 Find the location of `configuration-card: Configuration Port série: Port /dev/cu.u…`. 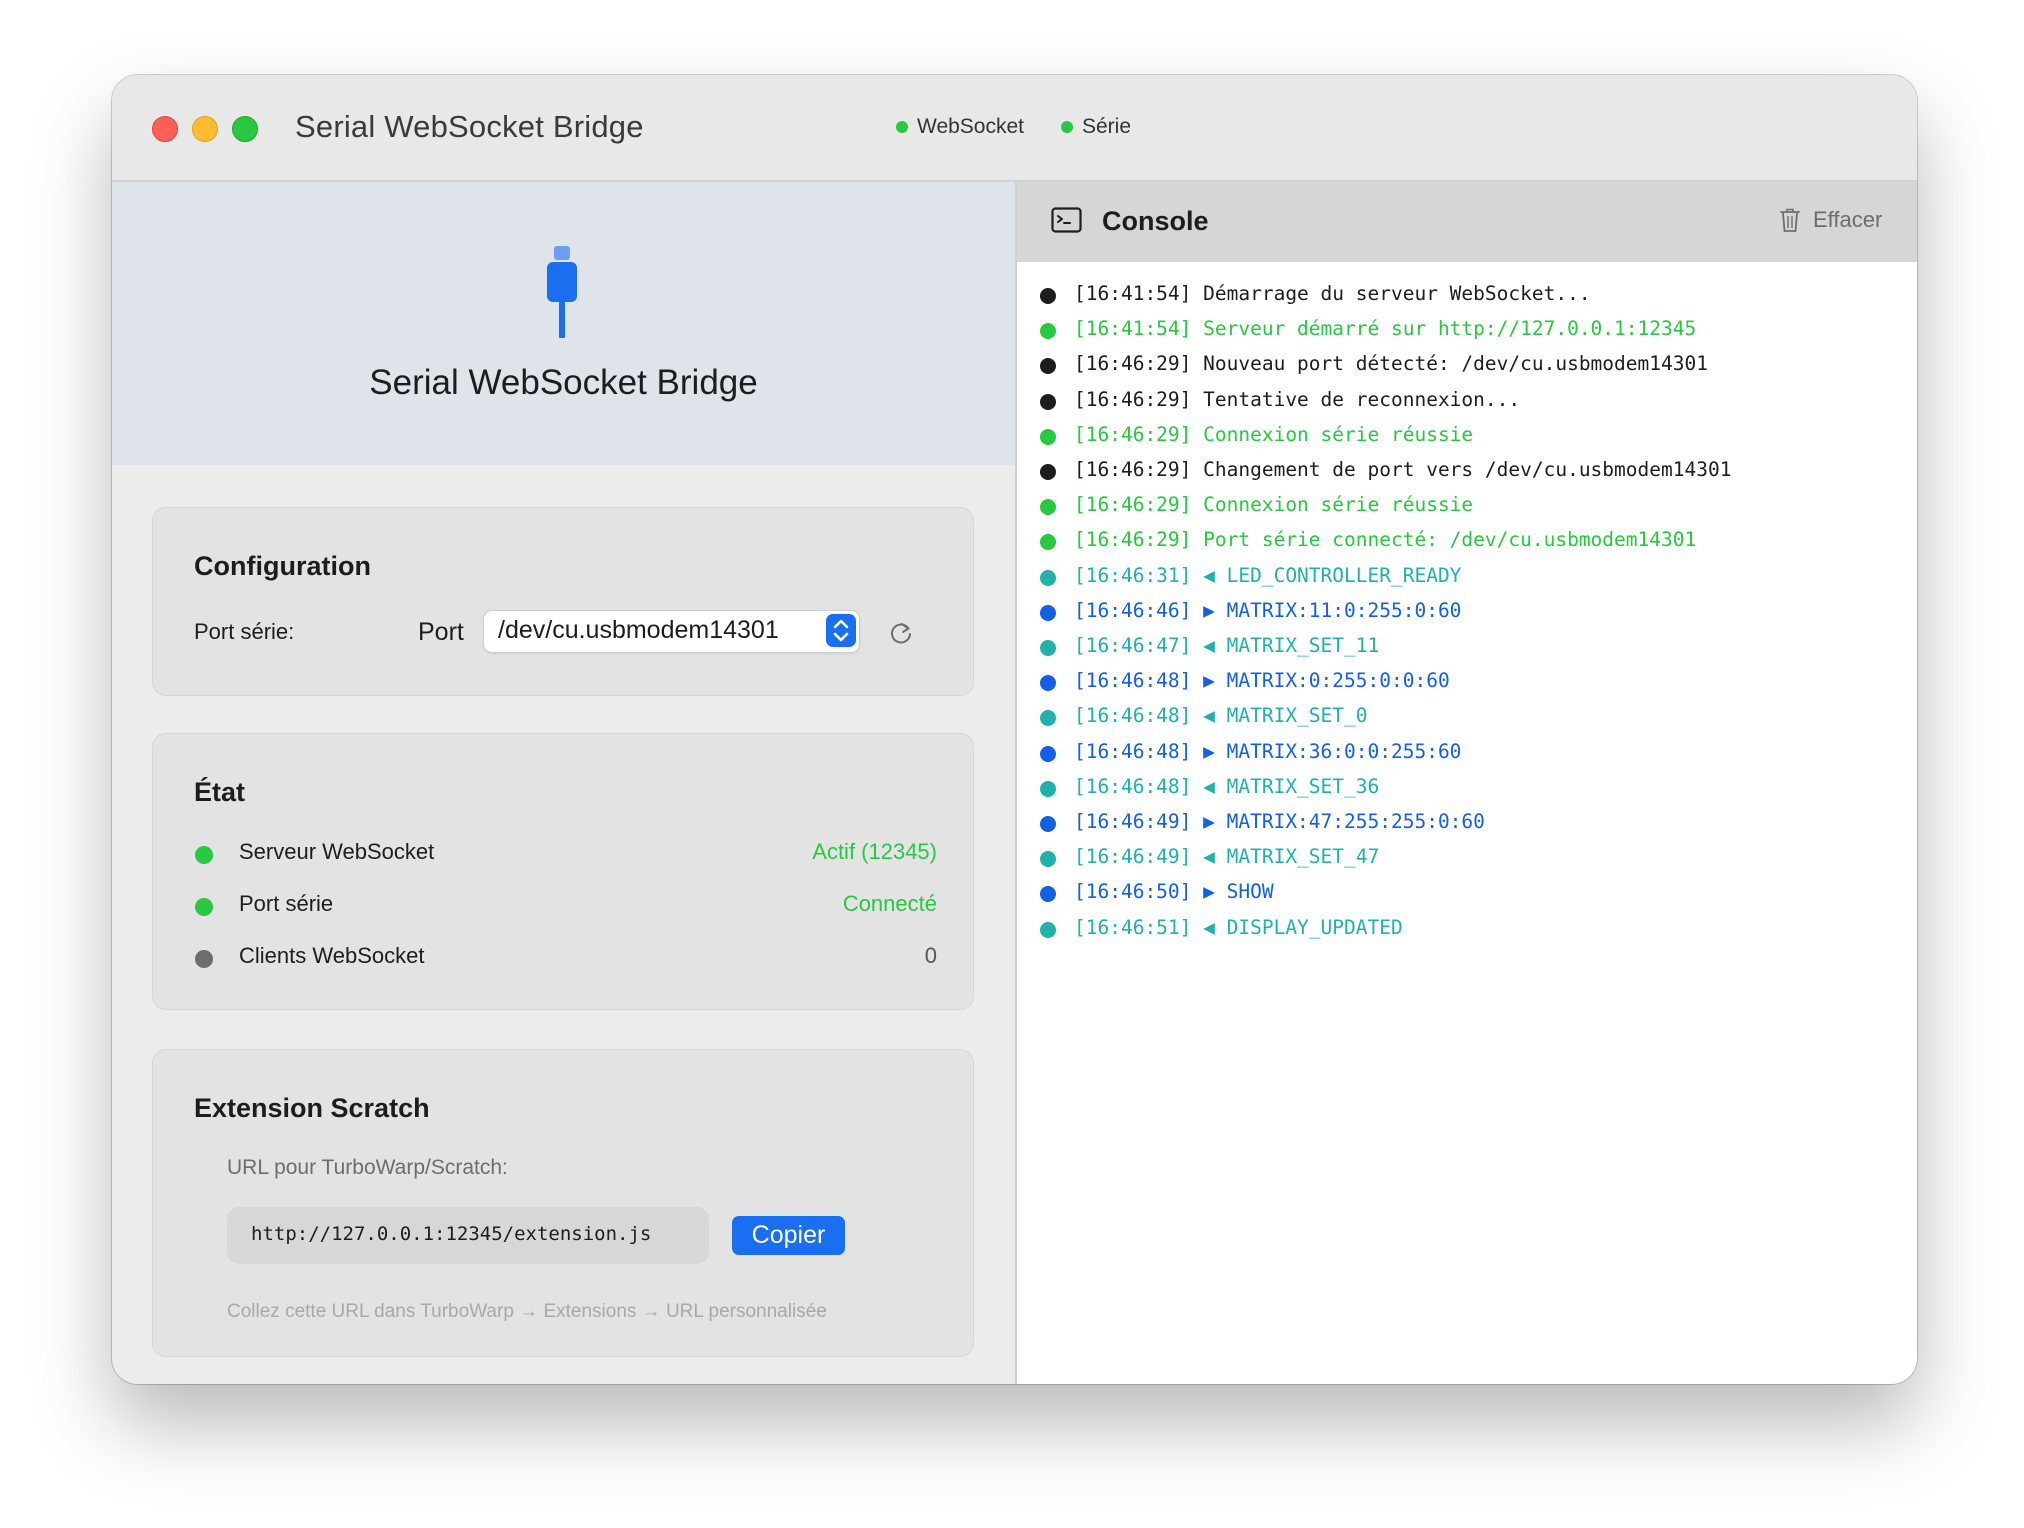

configuration-card: Configuration Port série: Port /dev/cu.u… is located at coordinates (563, 601).